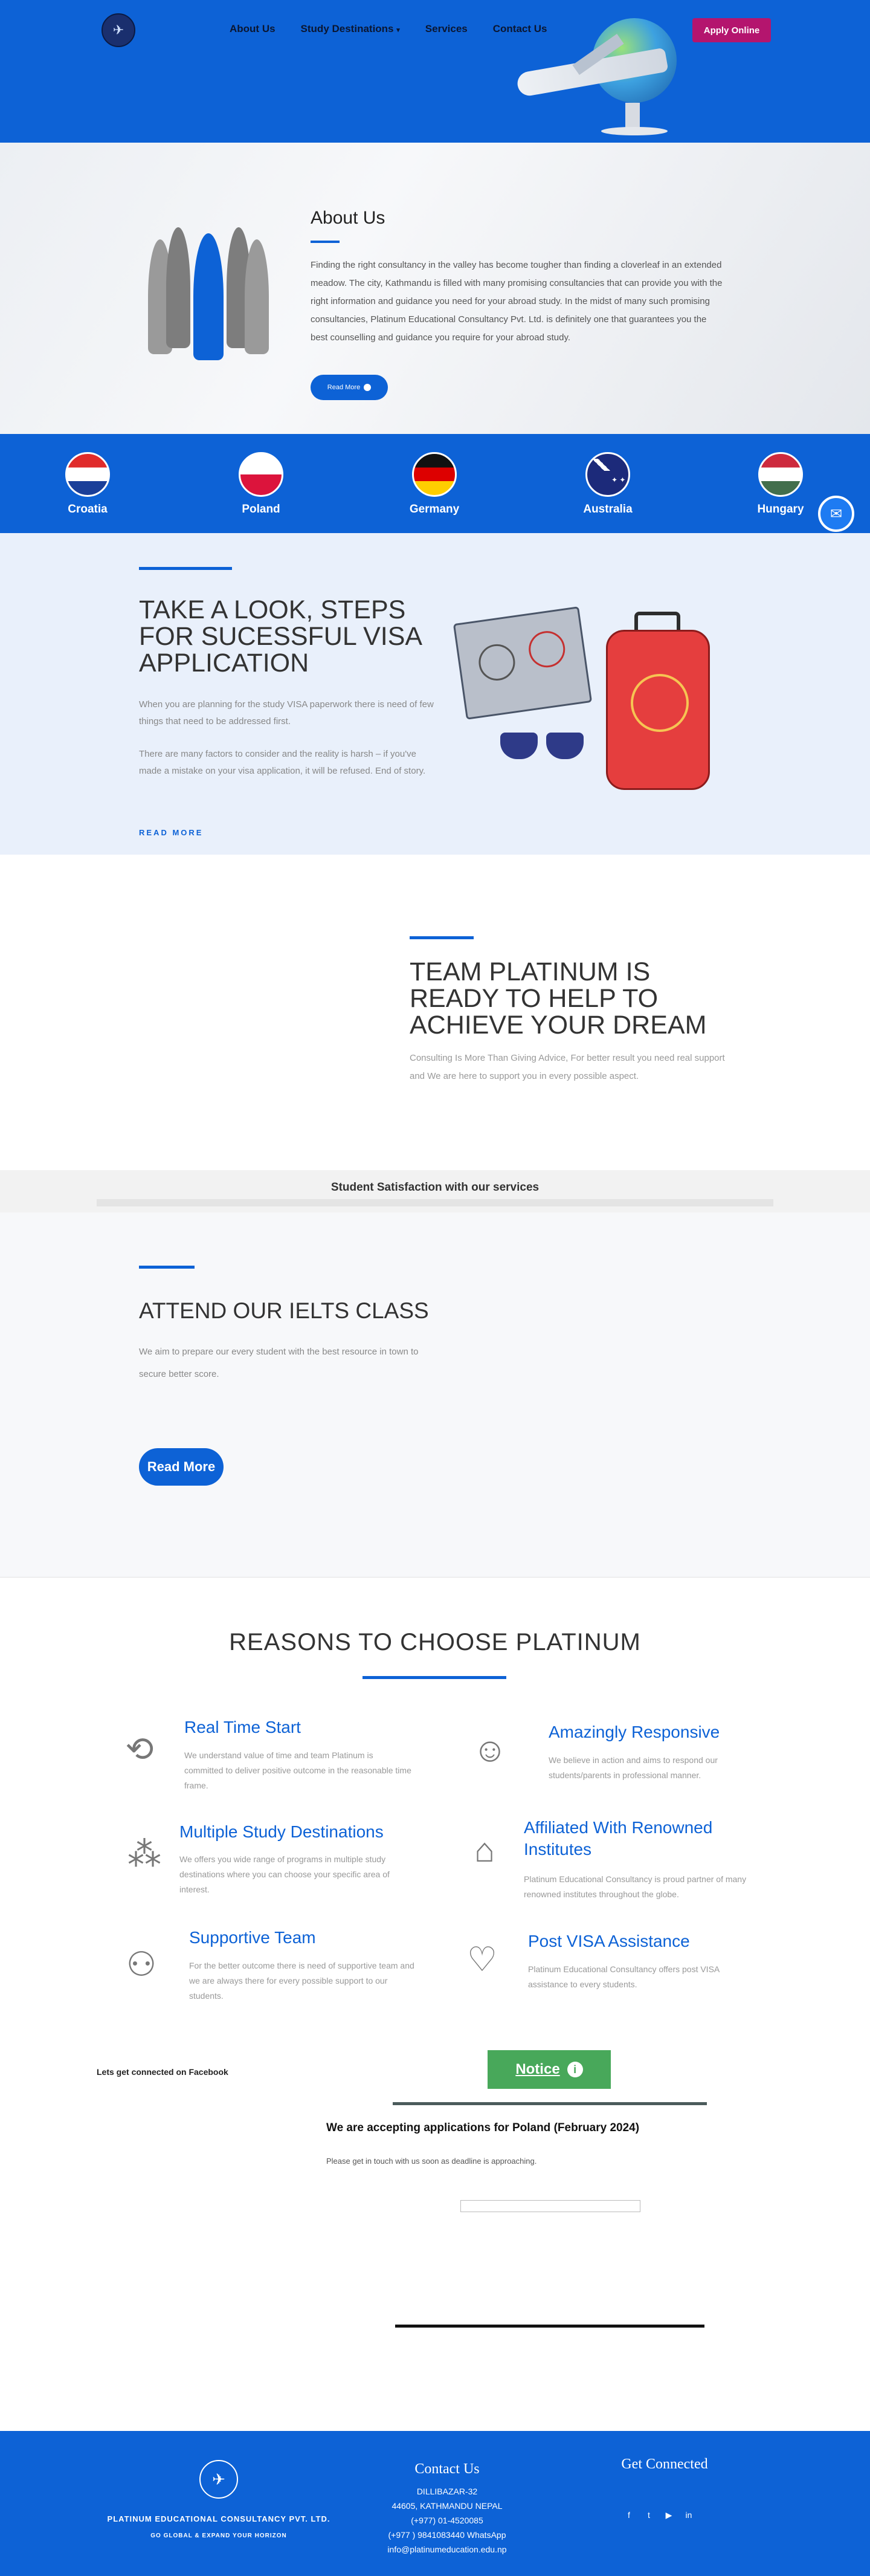 The width and height of the screenshot is (870, 2576). Describe the element at coordinates (252, 1937) in the screenshot. I see `reason-title: Supportive Team` at that location.